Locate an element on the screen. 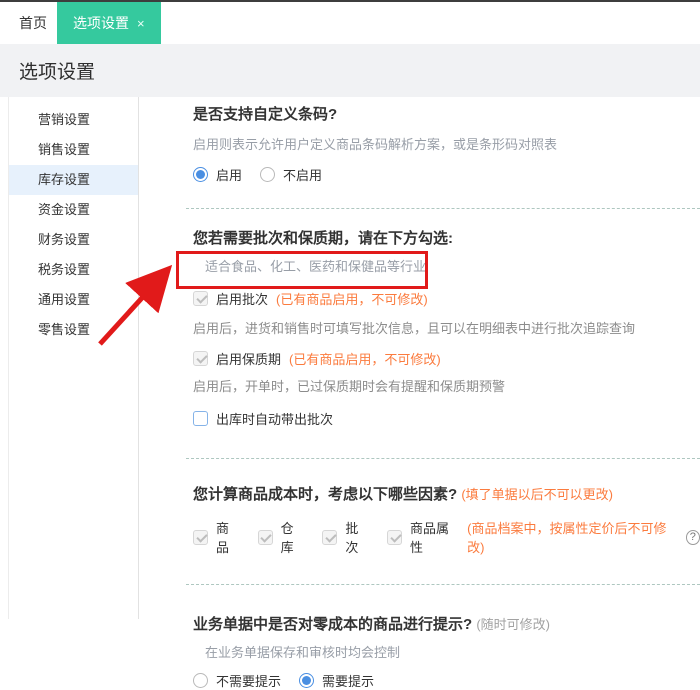  sidebar-item-inventory: 库存设置 is located at coordinates (73, 180).